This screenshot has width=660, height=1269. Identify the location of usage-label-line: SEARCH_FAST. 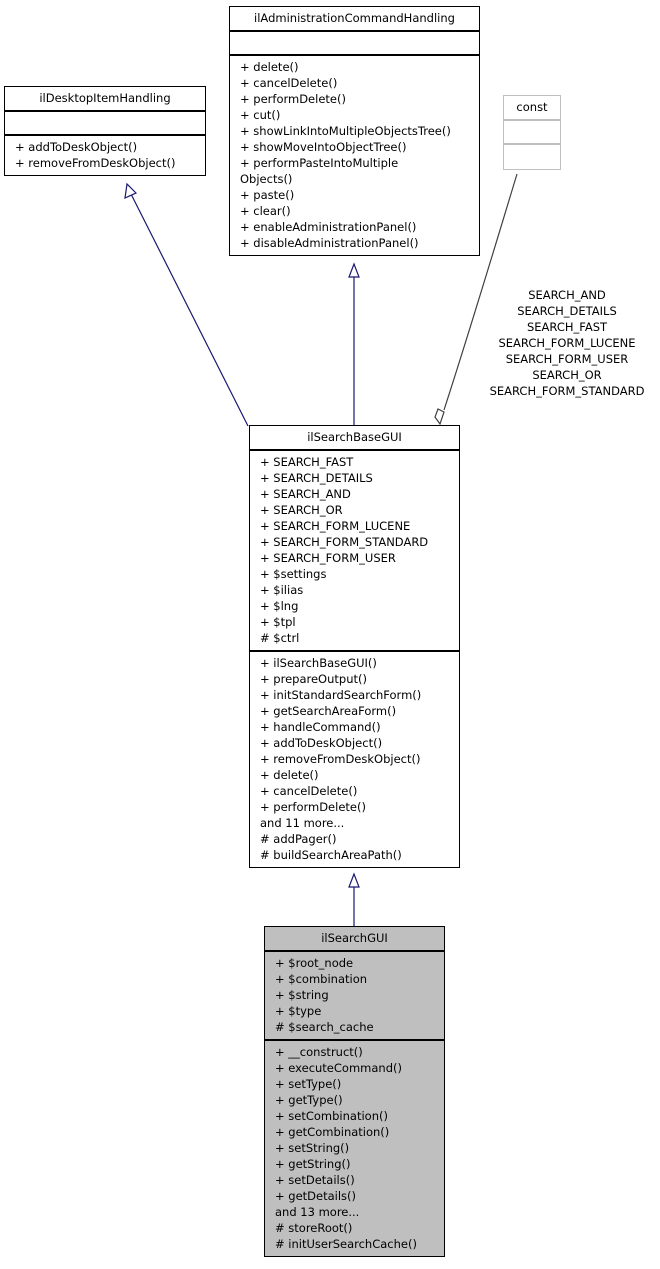
(567, 327).